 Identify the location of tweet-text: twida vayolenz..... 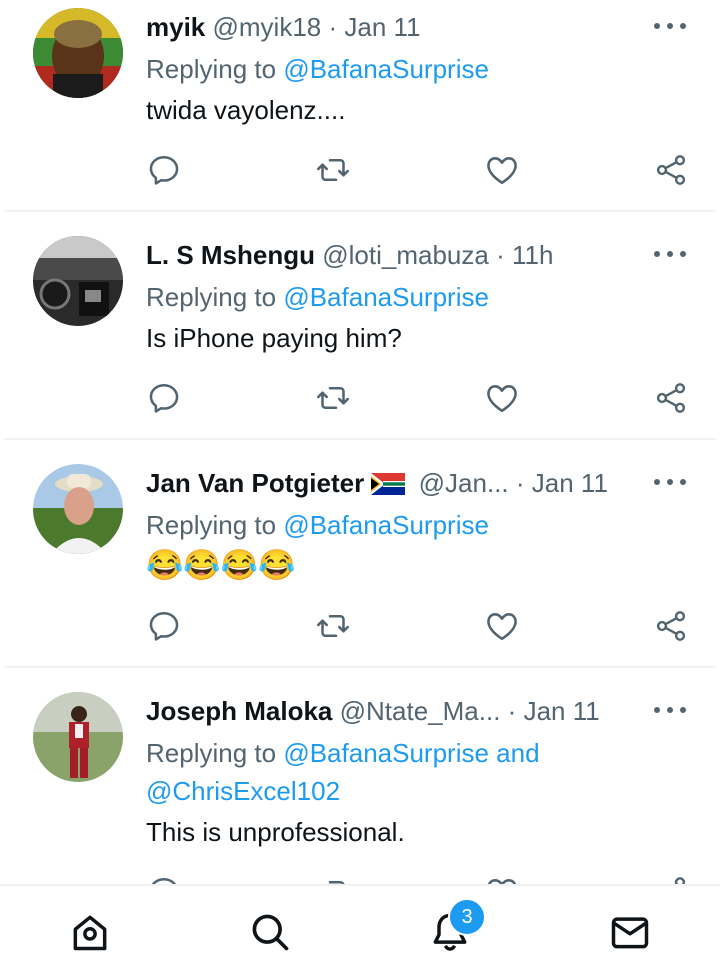
(246, 110).